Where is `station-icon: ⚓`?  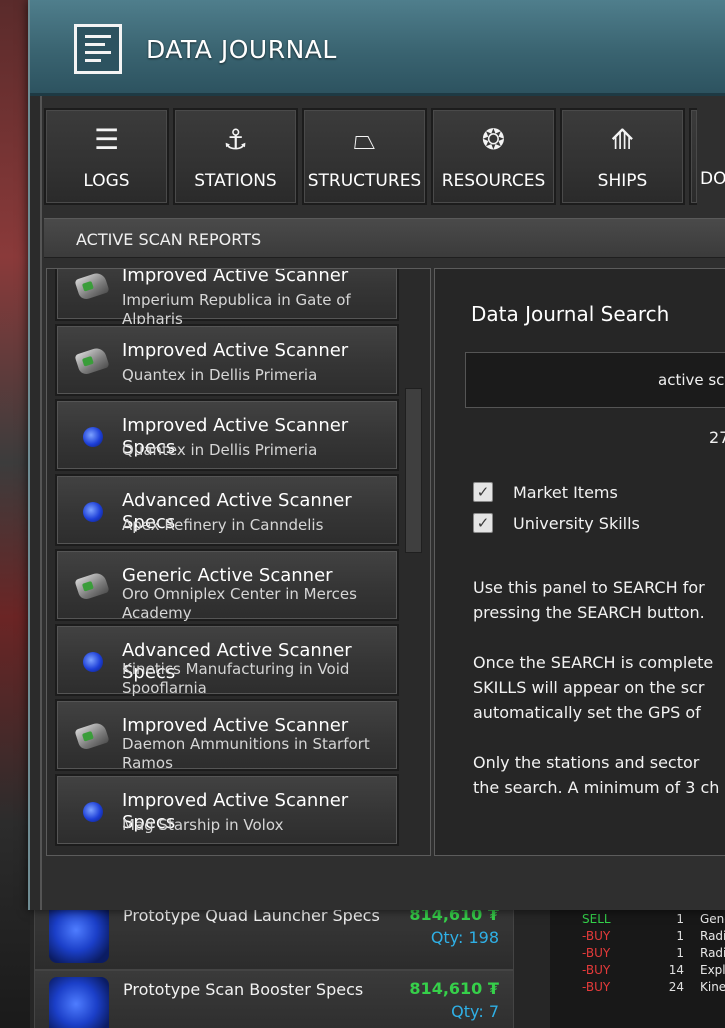 station-icon: ⚓ is located at coordinates (235, 139).